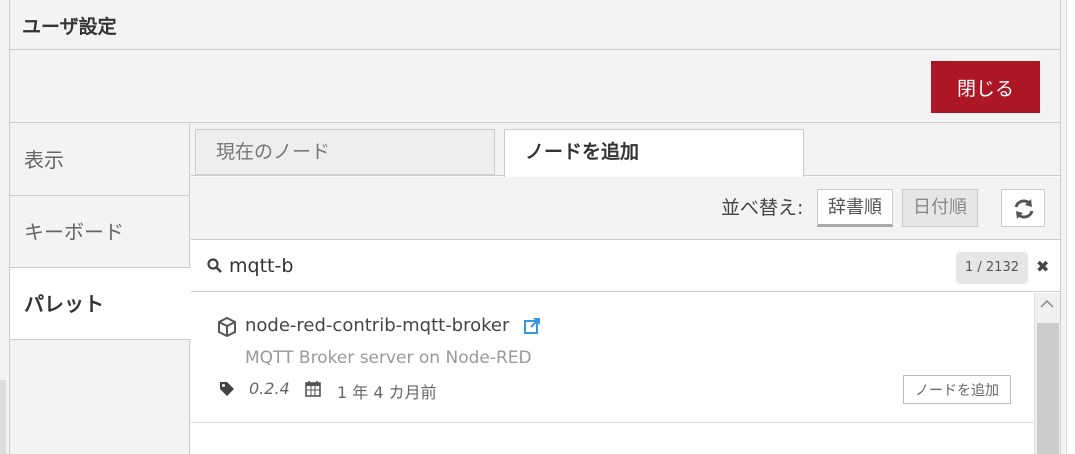 The width and height of the screenshot is (1075, 454). What do you see at coordinates (3, 417) in the screenshot?
I see `window-edge` at bounding box center [3, 417].